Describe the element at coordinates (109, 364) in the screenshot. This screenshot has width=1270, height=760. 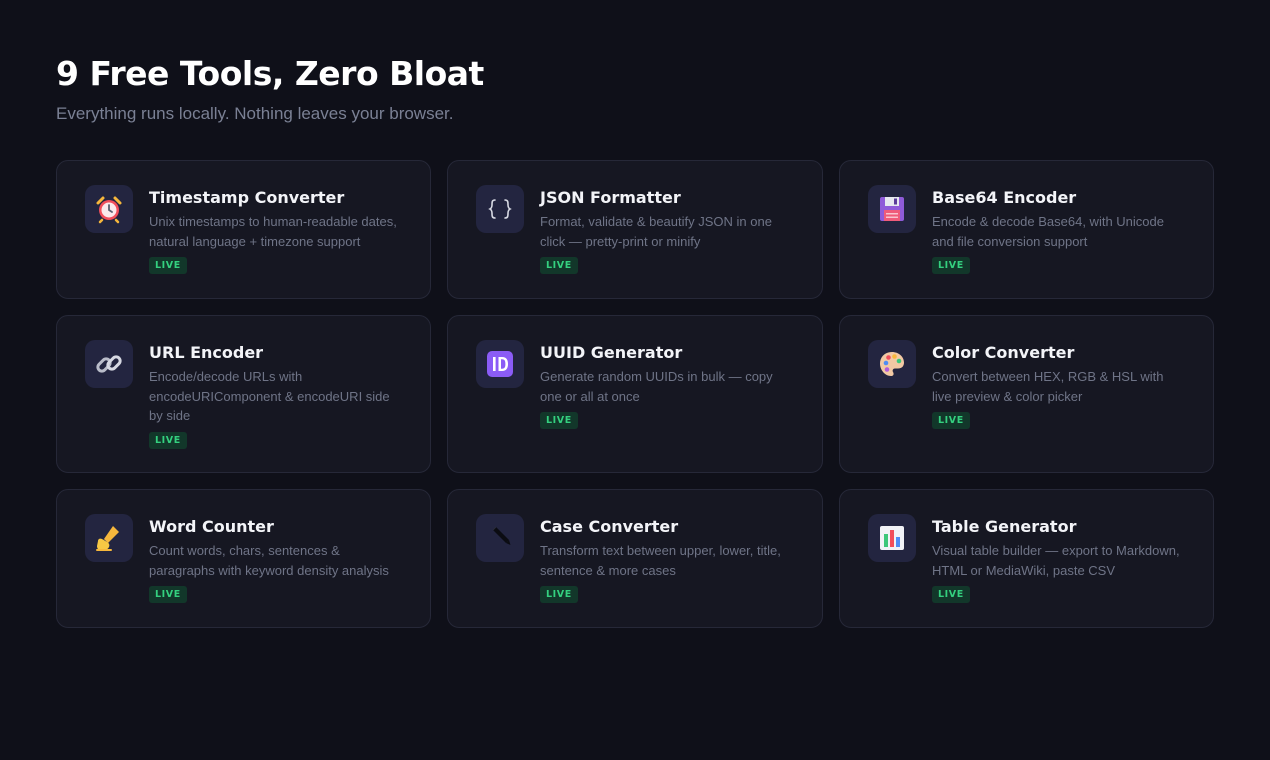
I see `link-icon` at that location.